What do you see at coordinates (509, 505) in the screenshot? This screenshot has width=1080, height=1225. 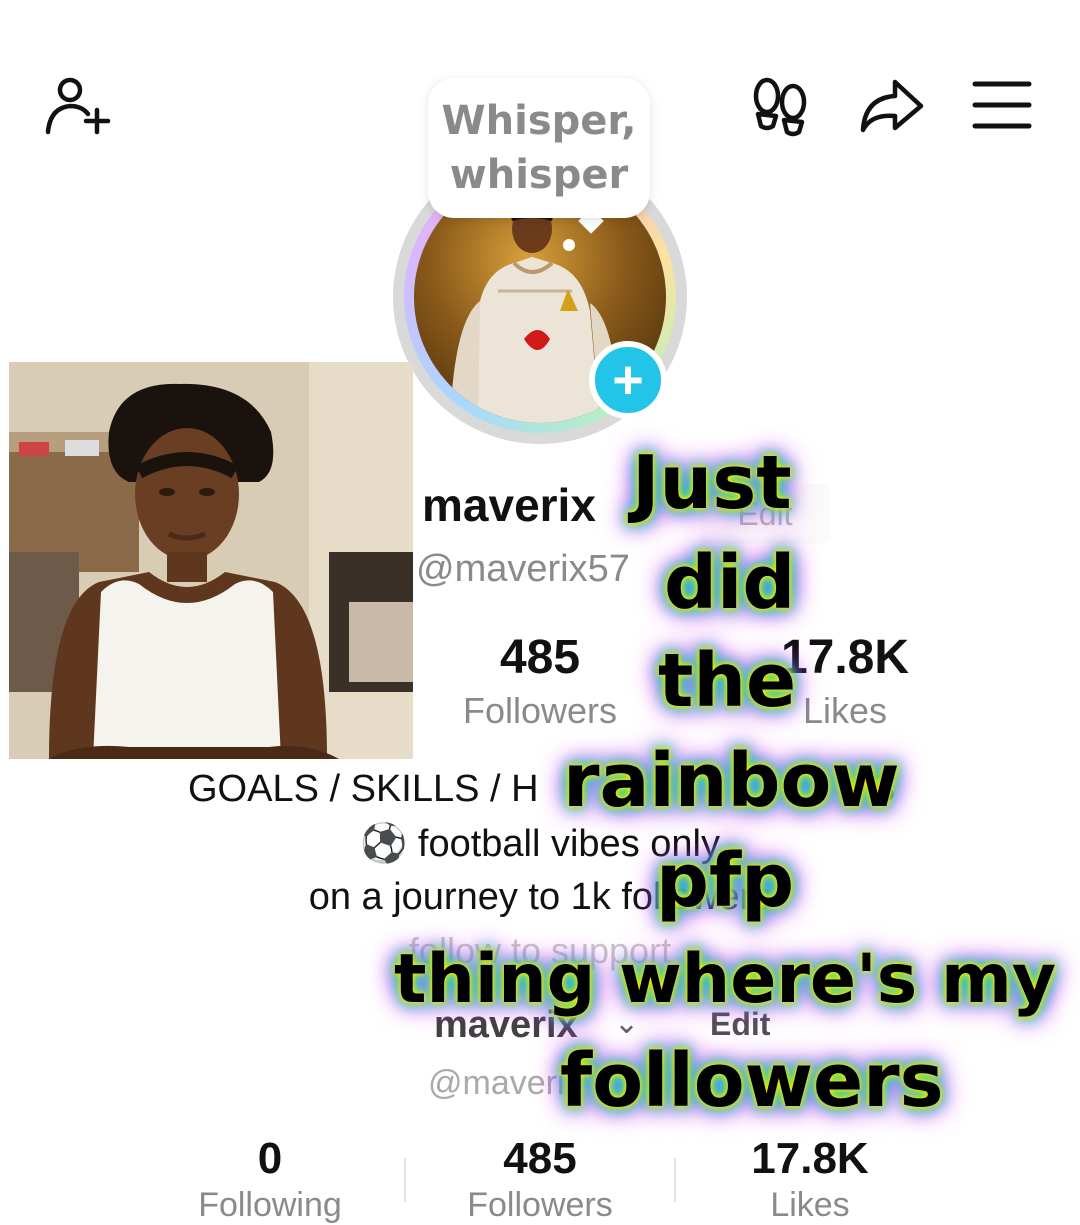 I see `display-name: maverix` at bounding box center [509, 505].